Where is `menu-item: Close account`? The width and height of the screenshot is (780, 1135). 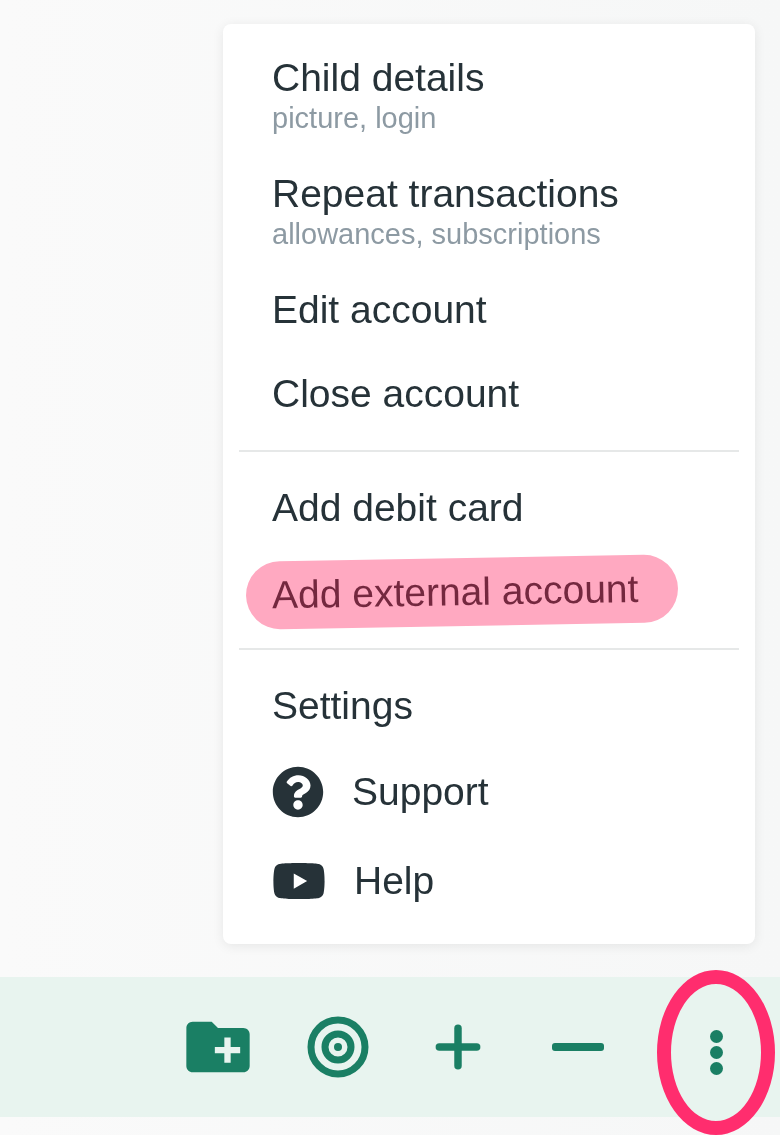 menu-item: Close account is located at coordinates (396, 394).